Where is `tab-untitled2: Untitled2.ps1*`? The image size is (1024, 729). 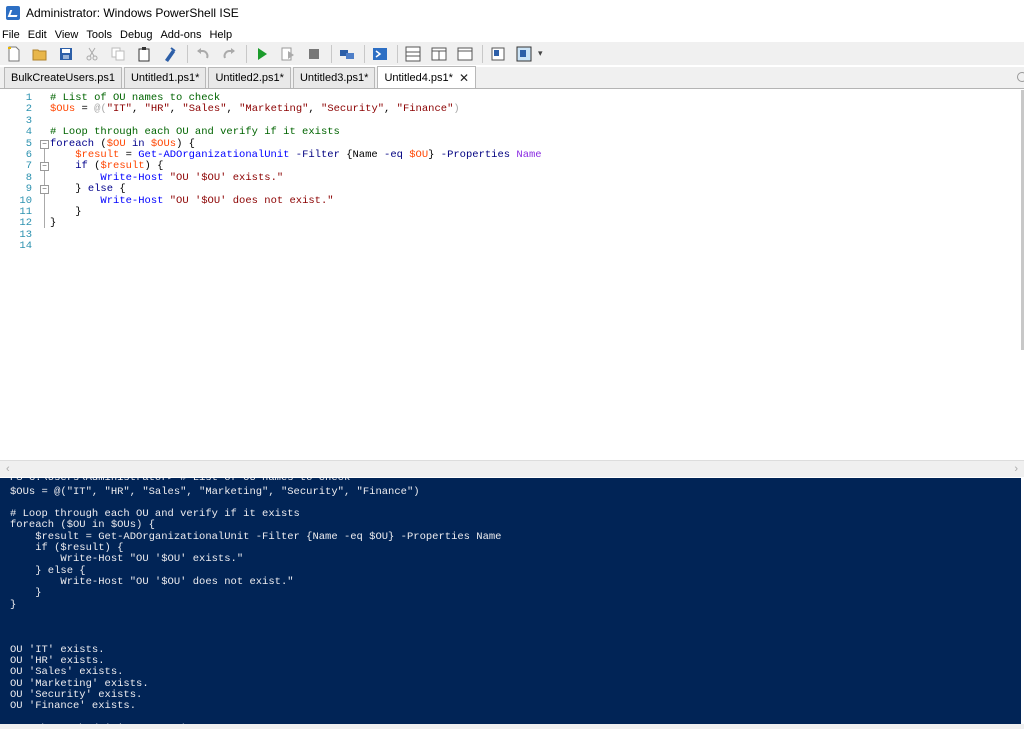
tab-untitled2: Untitled2.ps1* is located at coordinates (249, 77).